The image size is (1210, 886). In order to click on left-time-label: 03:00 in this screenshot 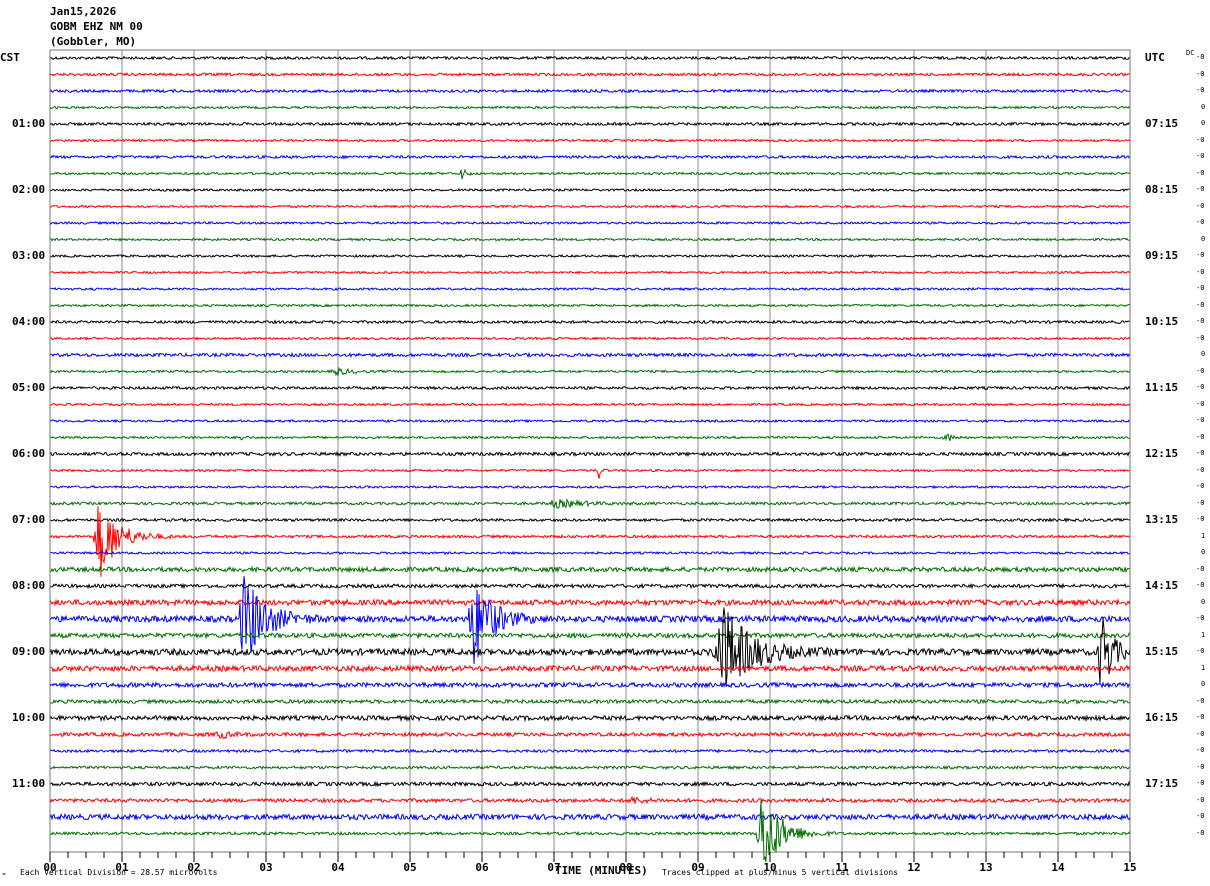, I will do `click(29, 255)`.